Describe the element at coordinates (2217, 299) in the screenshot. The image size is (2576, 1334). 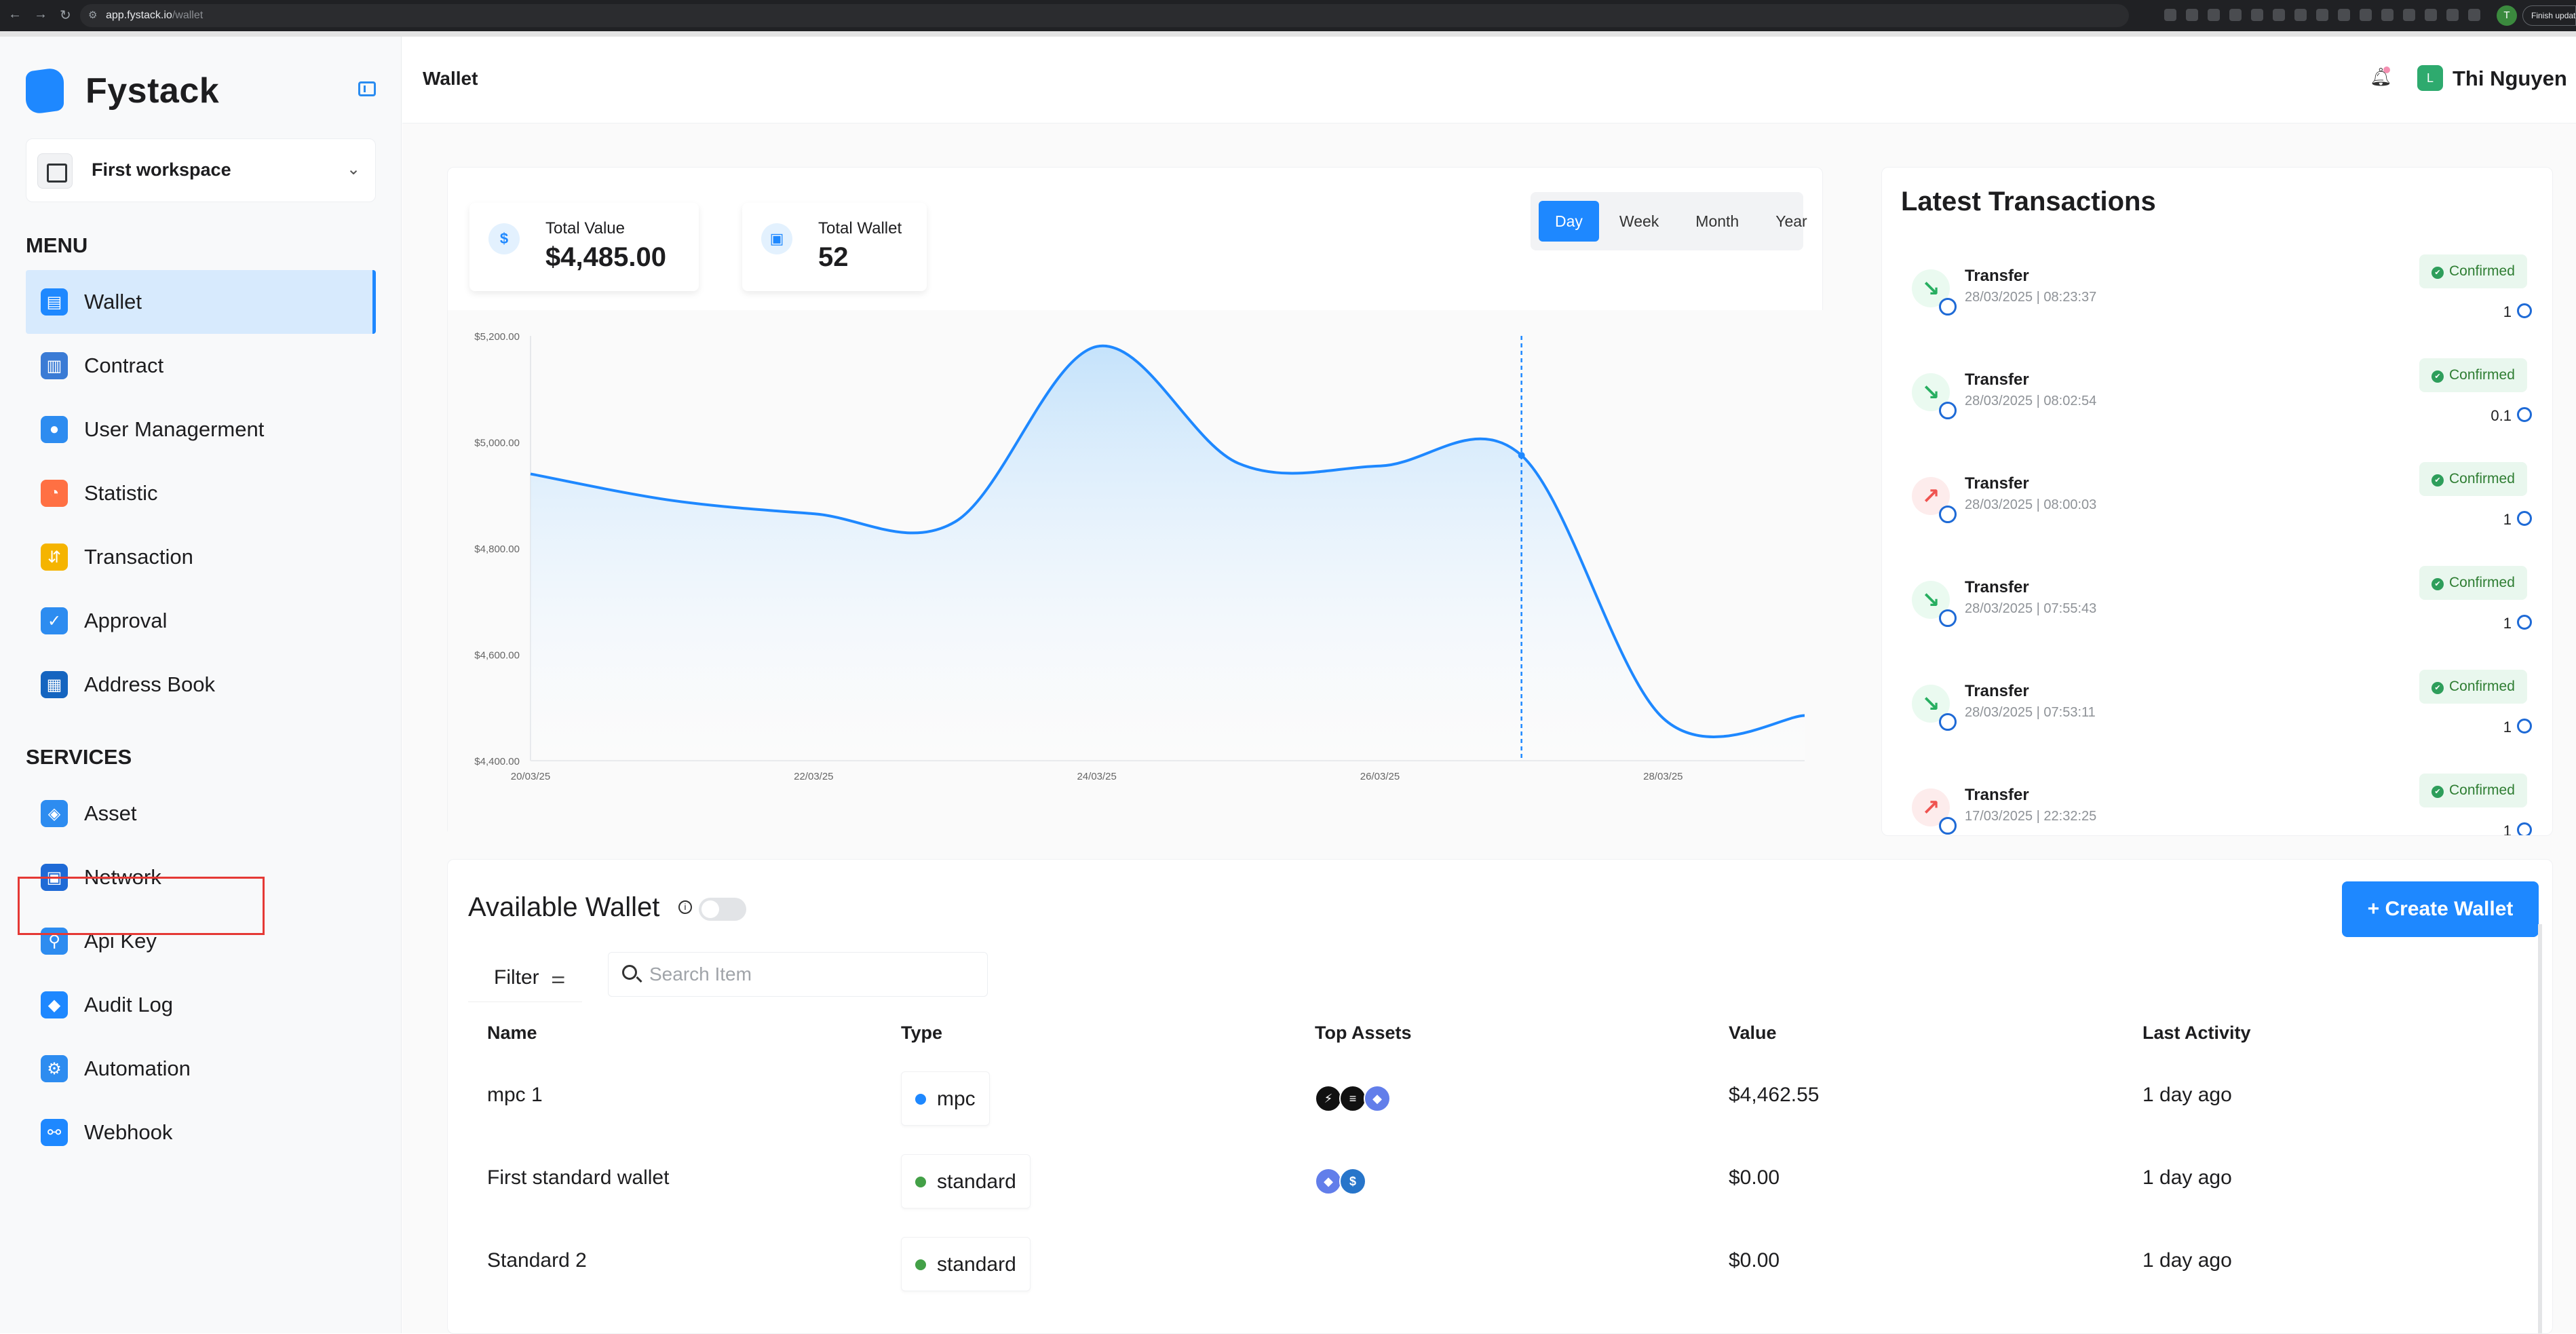
I see `list-item: ↘Transfer28/03/2025 | 08:23:37Confirmed1` at that location.